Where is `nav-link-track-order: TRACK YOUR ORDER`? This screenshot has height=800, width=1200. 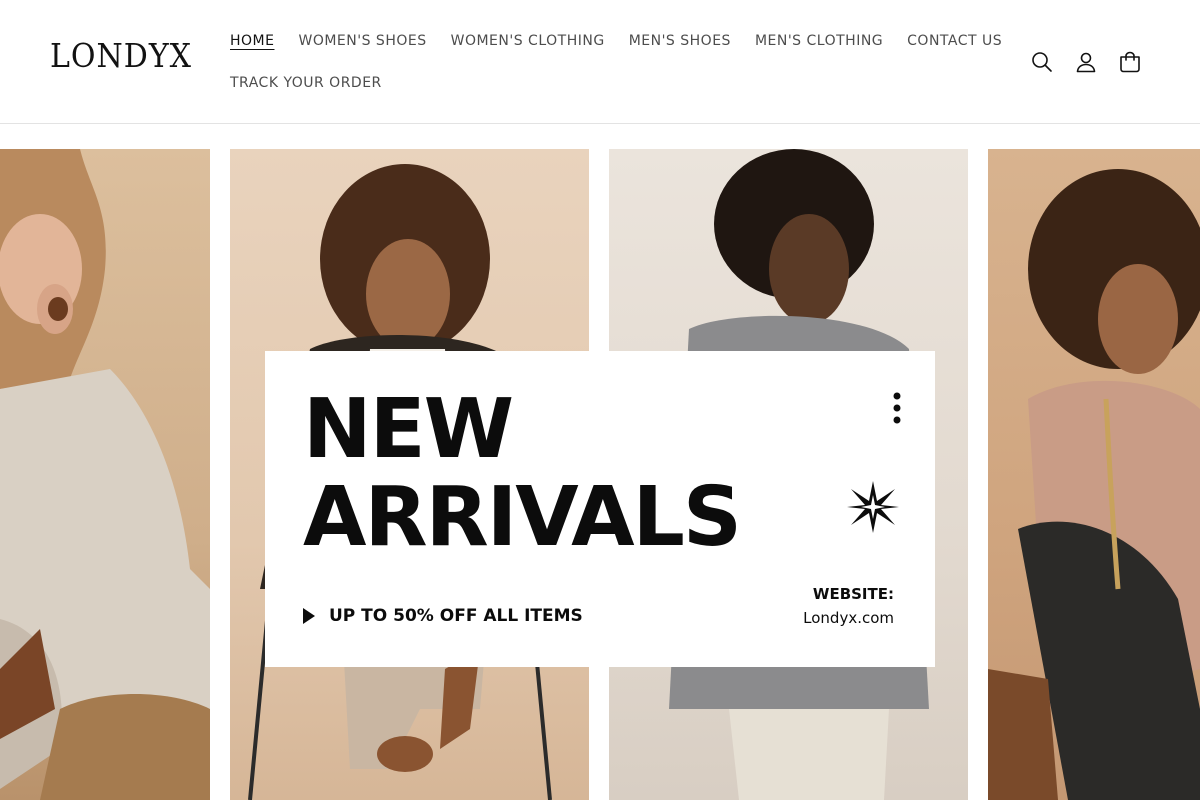 nav-link-track-order: TRACK YOUR ORDER is located at coordinates (306, 83).